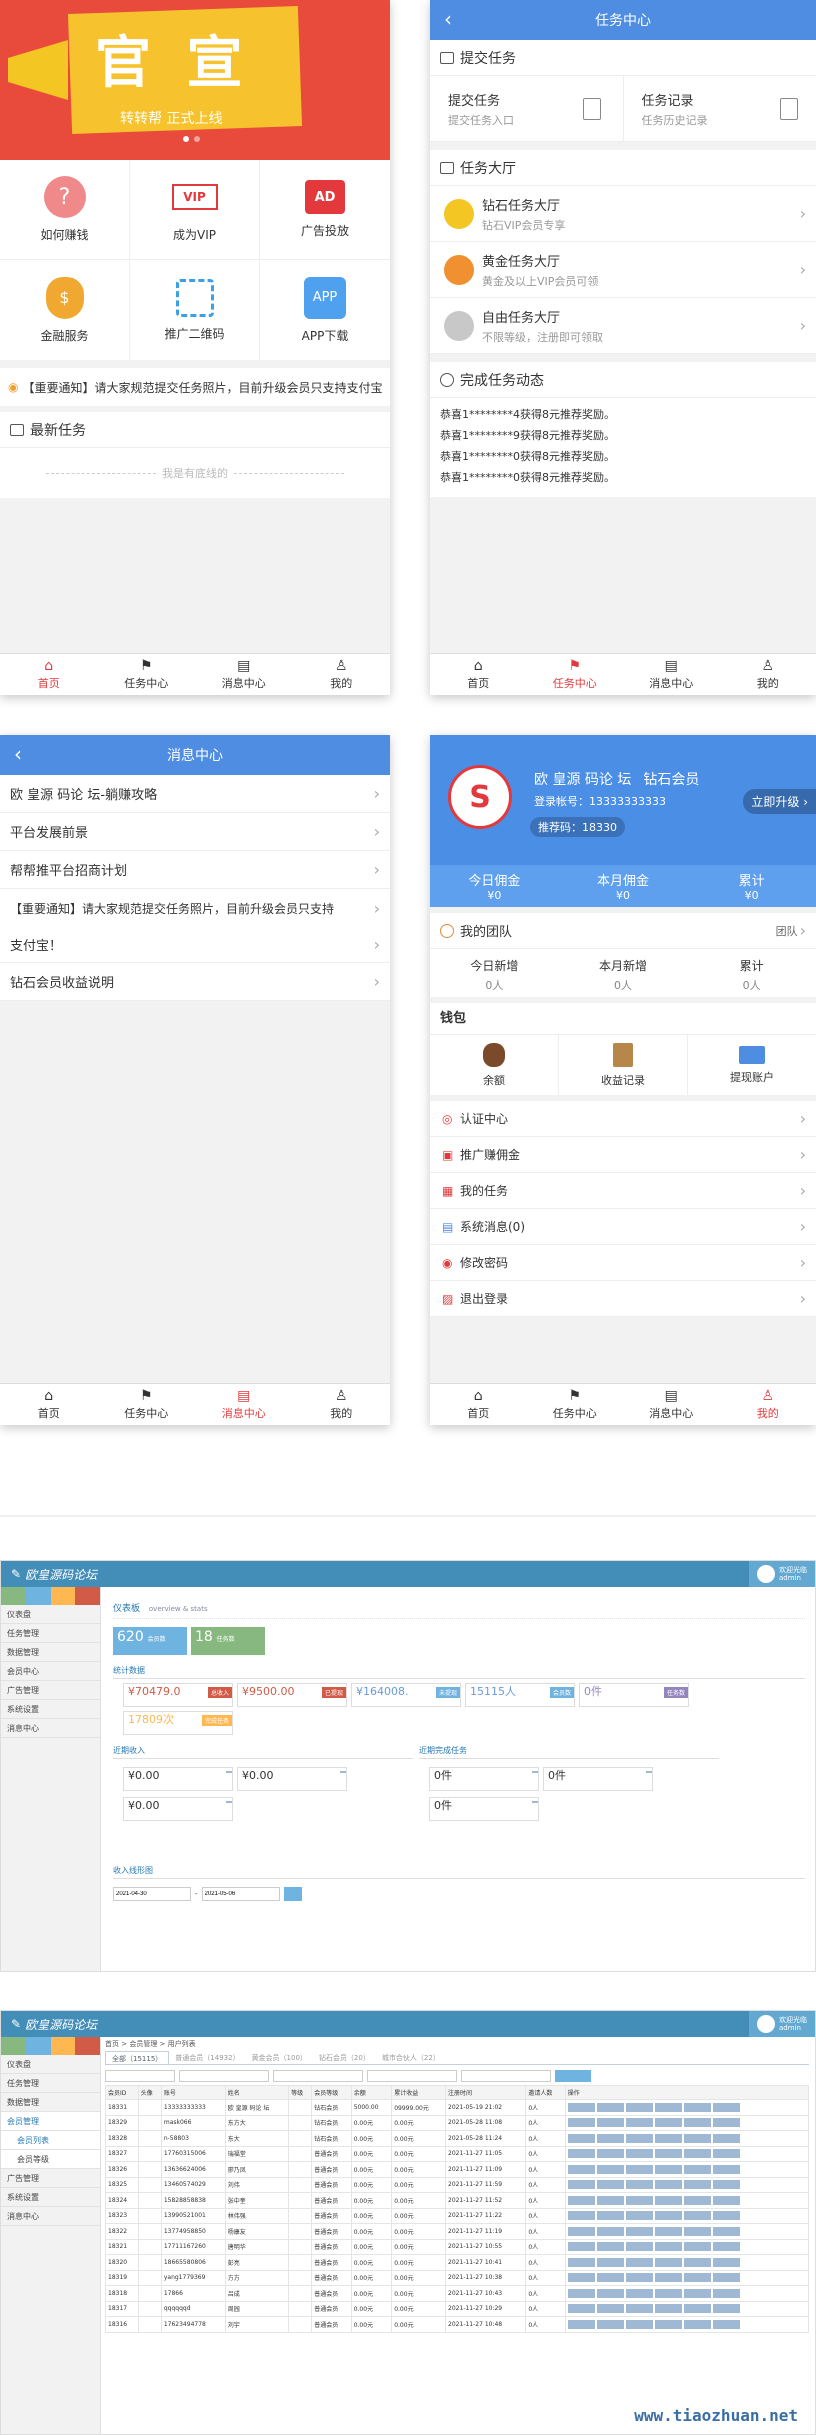  Describe the element at coordinates (623, 1191) in the screenshot. I see `menu-item-my-tasks: ▦ 我的任务 ›` at that location.